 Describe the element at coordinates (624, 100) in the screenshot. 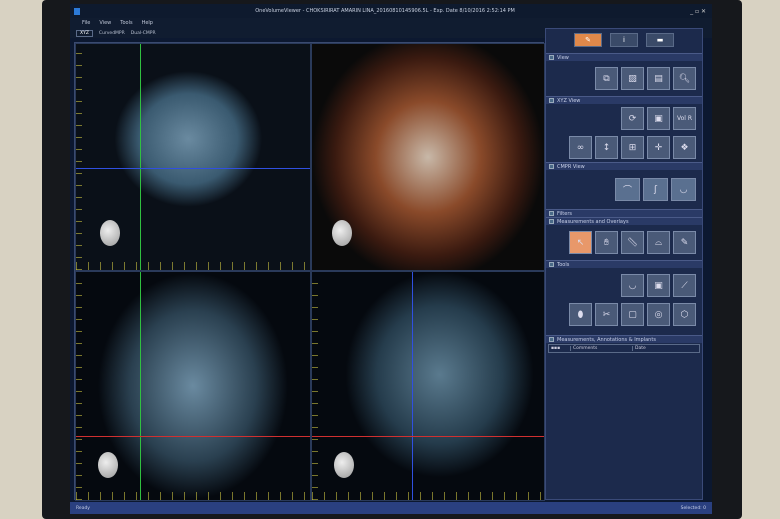

I see `section-xyz-view: XYZ View` at that location.